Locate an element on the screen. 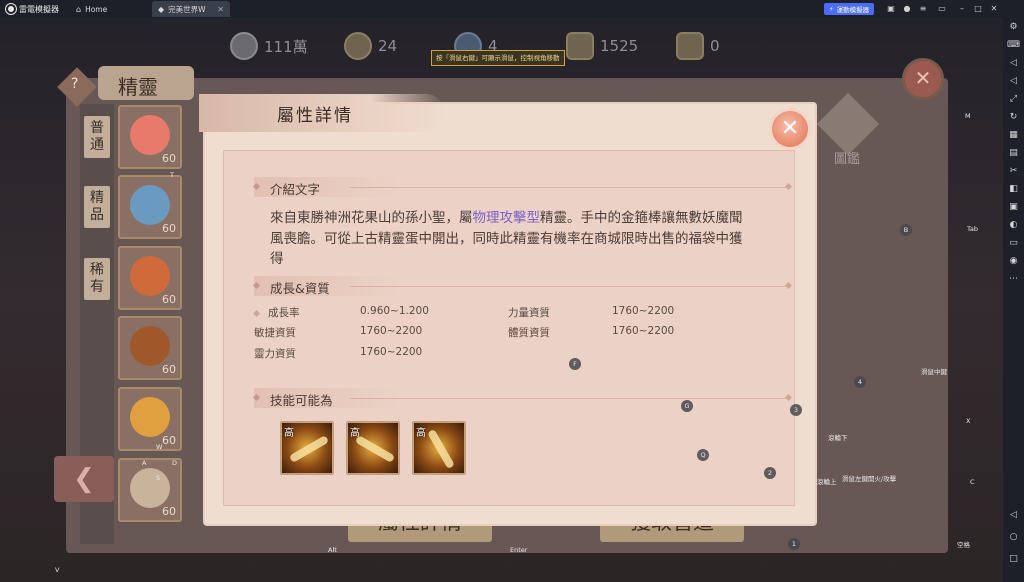  folder-icon: ▭ is located at coordinates (1013, 243).